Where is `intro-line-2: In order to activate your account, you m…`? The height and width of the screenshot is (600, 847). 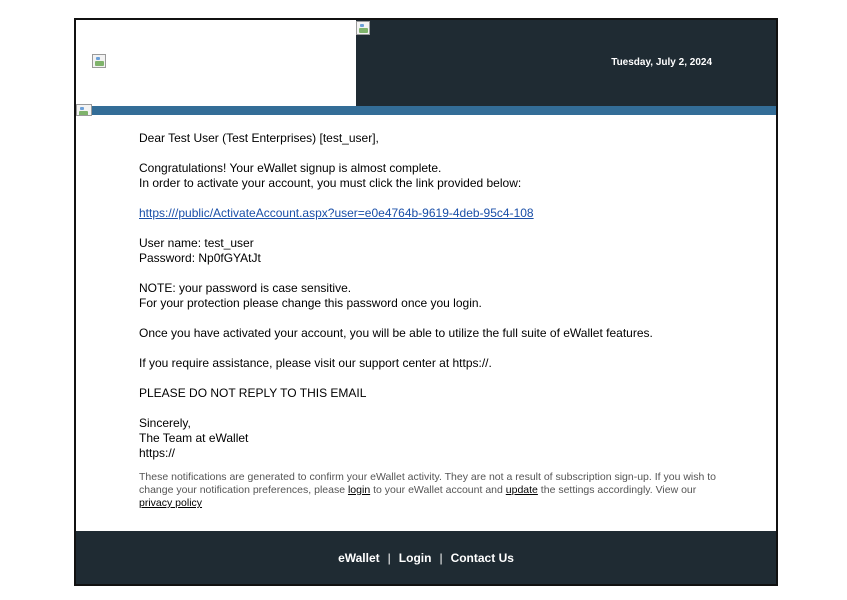
intro-line-2: In order to activate your account, you m… is located at coordinates (330, 183).